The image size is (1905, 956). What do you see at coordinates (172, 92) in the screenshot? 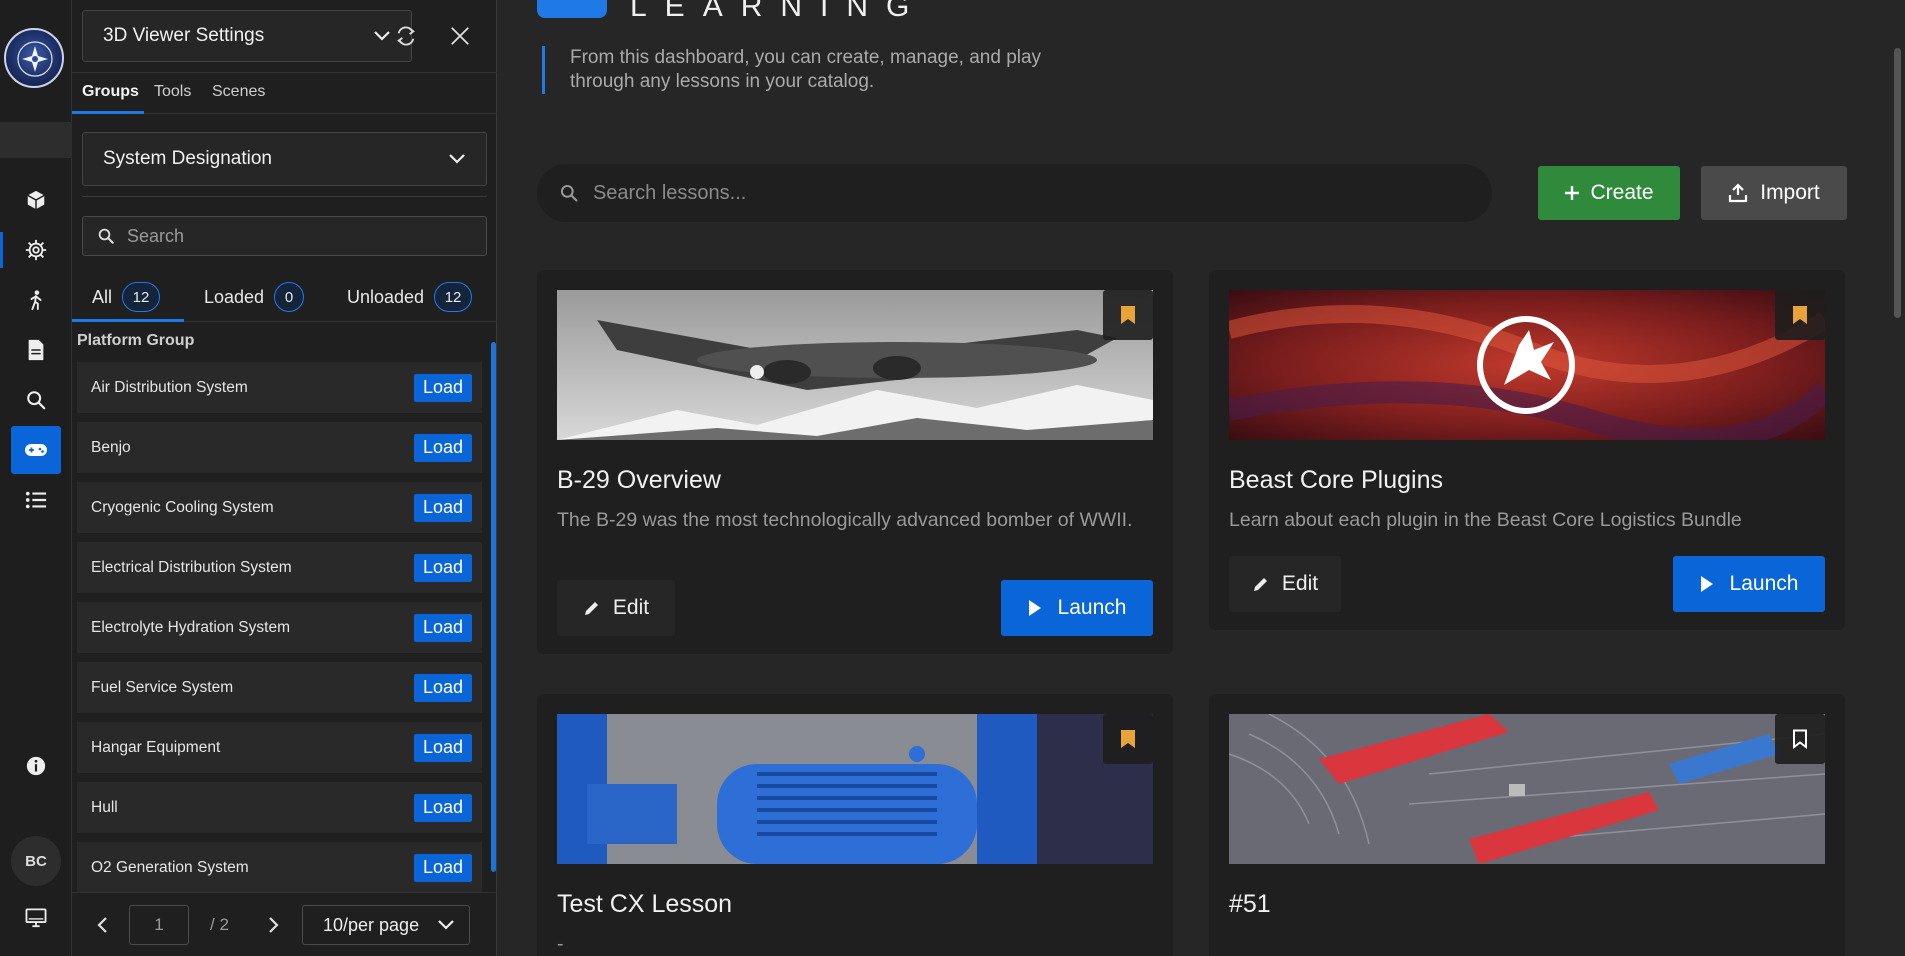
I see `tab-tools: Tools` at bounding box center [172, 92].